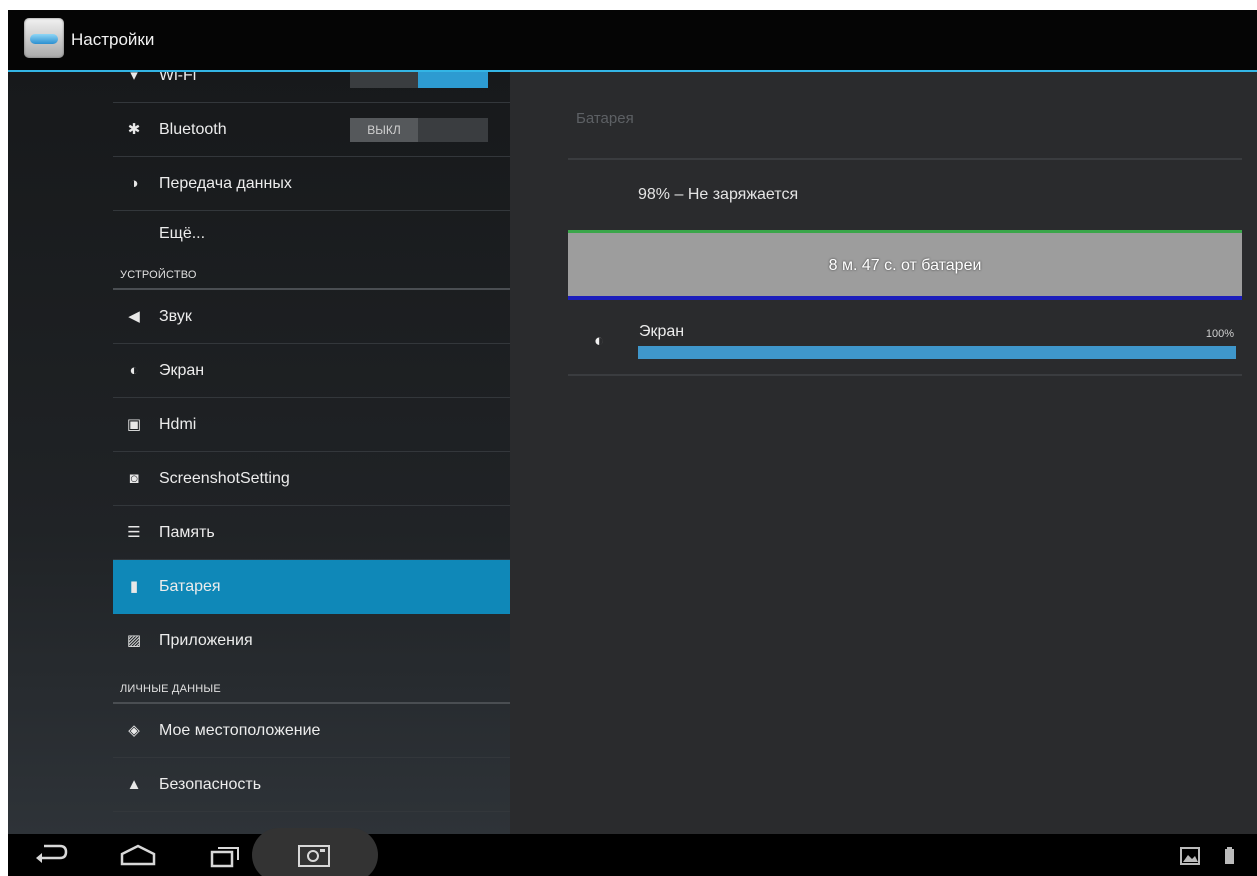  Describe the element at coordinates (193, 129) in the screenshot. I see `list-item-label: Bluetooth` at that location.